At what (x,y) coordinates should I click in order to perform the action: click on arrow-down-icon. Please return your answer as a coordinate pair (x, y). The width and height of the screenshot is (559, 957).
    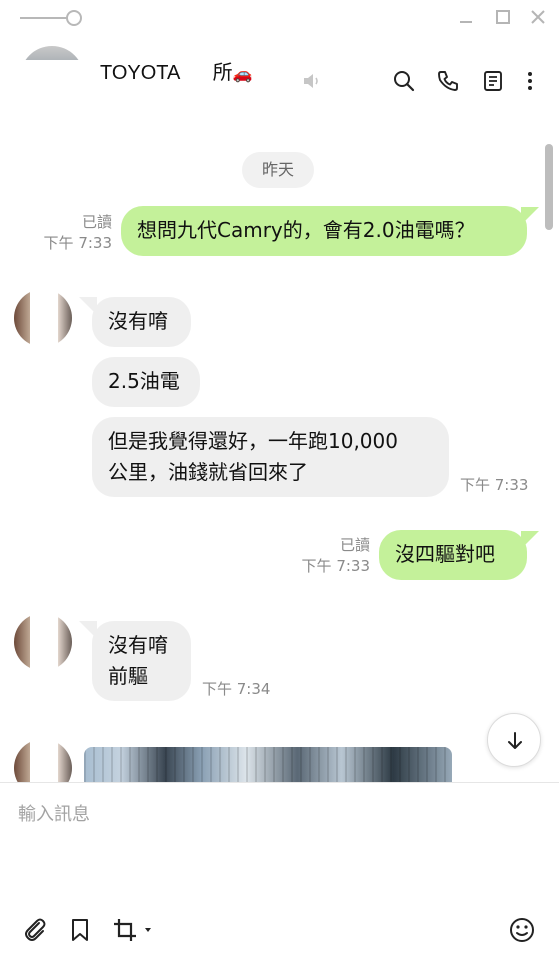
    Looking at the image, I should click on (515, 740).